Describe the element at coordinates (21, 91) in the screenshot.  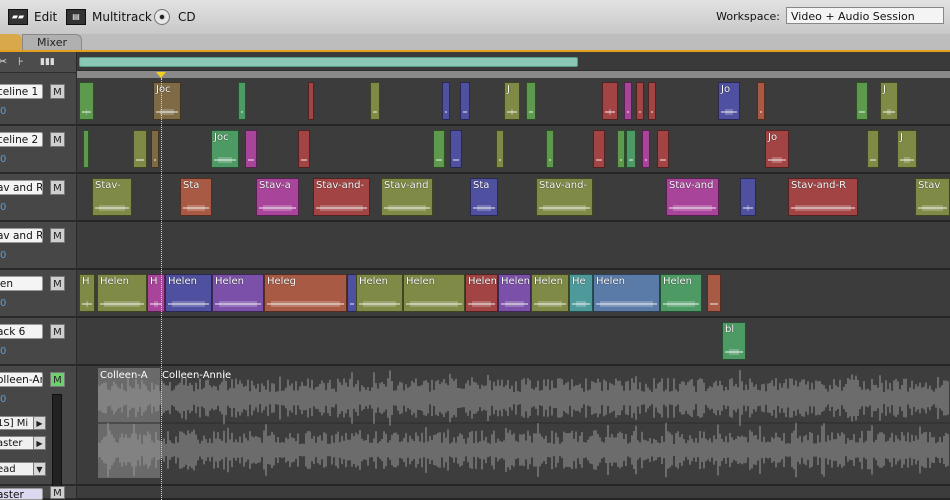
I see `track-name-field: celine 1` at that location.